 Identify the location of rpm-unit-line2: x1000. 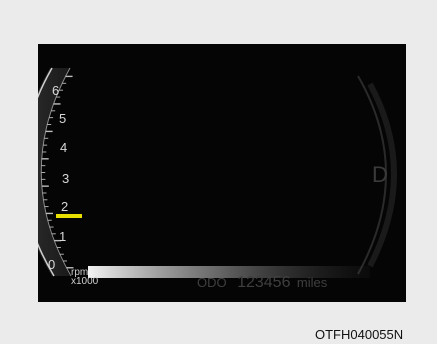
(85, 281).